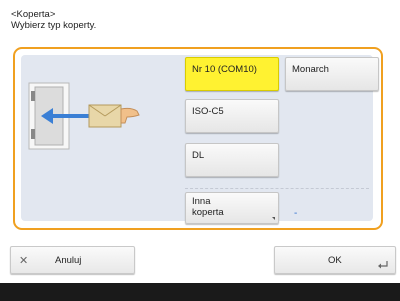  I want to click on envelope-nr10-button: Nr 10 (COM10), so click(232, 74).